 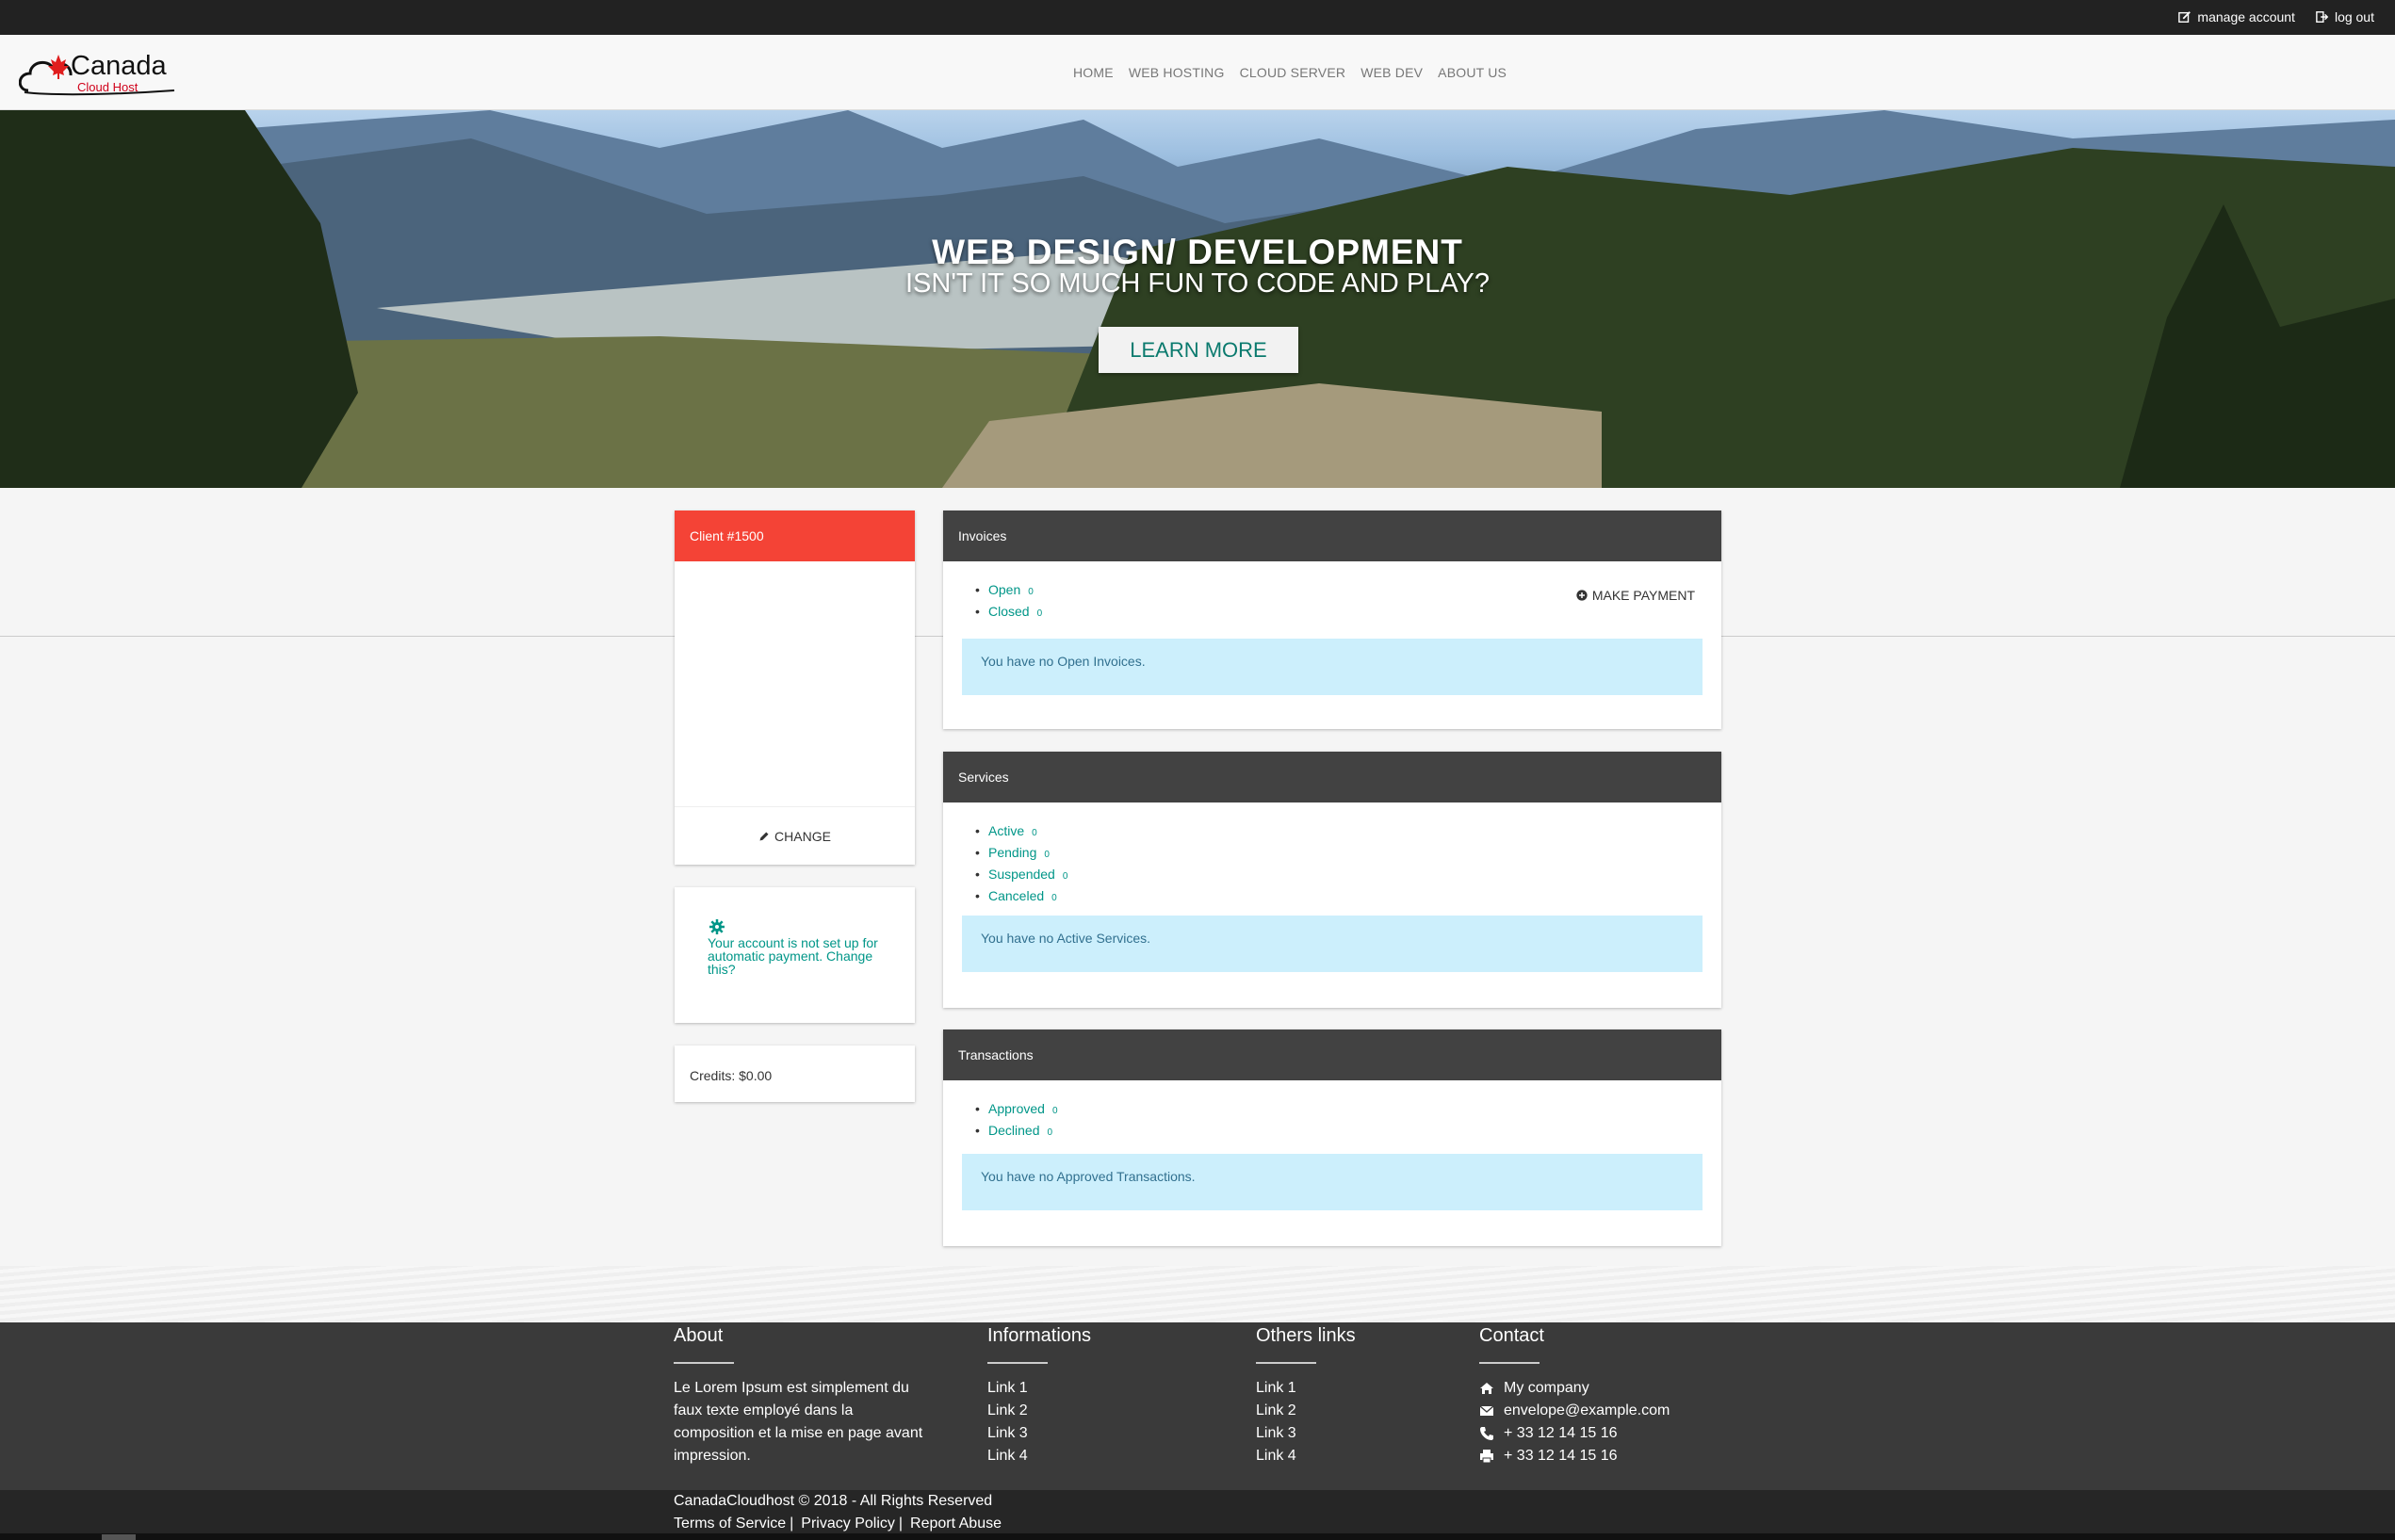 I want to click on list-item: Suspended 0, so click(x=1348, y=875).